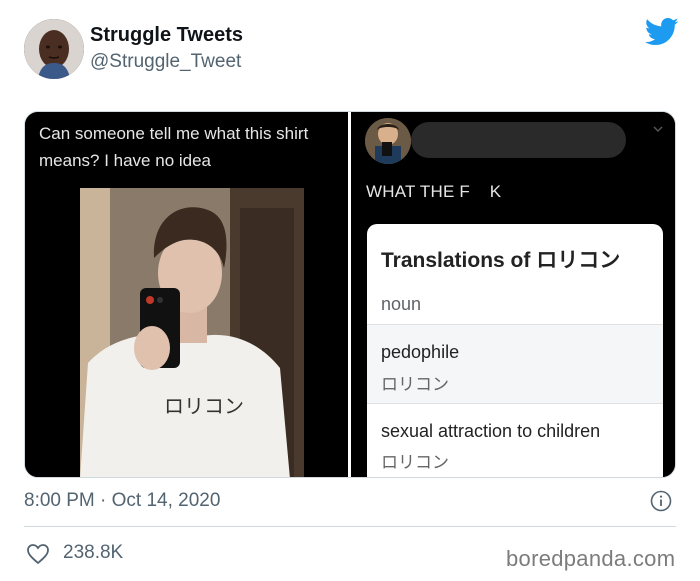 This screenshot has height=581, width=700. Describe the element at coordinates (204, 406) in the screenshot. I see `shirt-text: ロリコン` at that location.